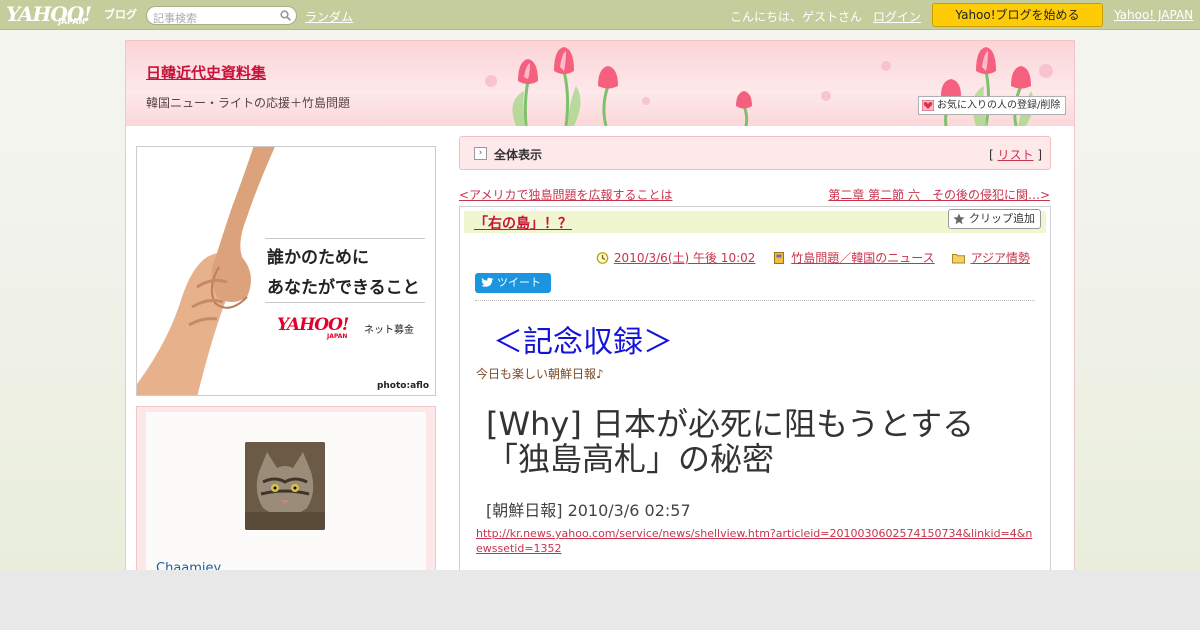 Image resolution: width=1200 pixels, height=630 pixels. I want to click on star-icon, so click(959, 219).